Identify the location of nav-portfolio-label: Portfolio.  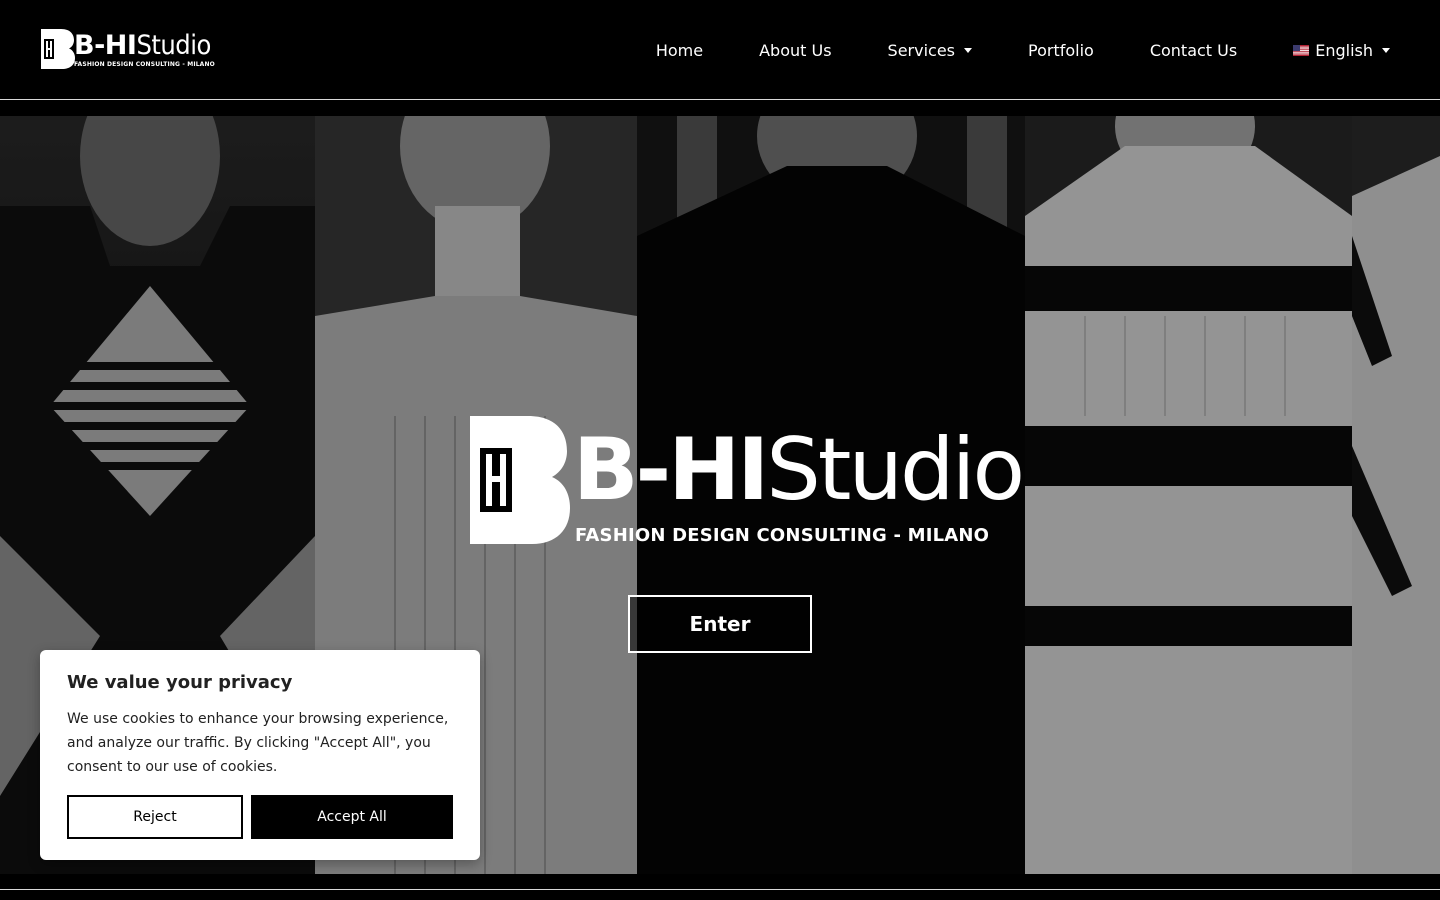
(1061, 50).